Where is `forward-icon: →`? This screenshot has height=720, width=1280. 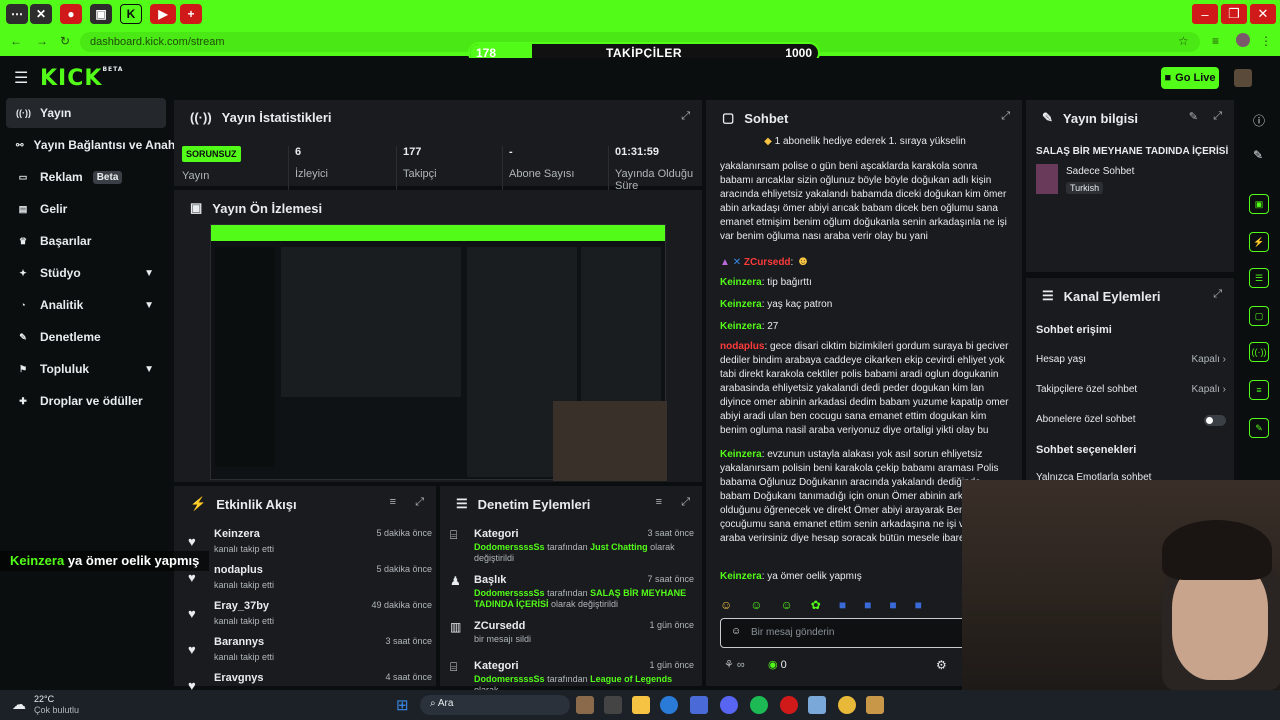
forward-icon: → is located at coordinates (42, 41).